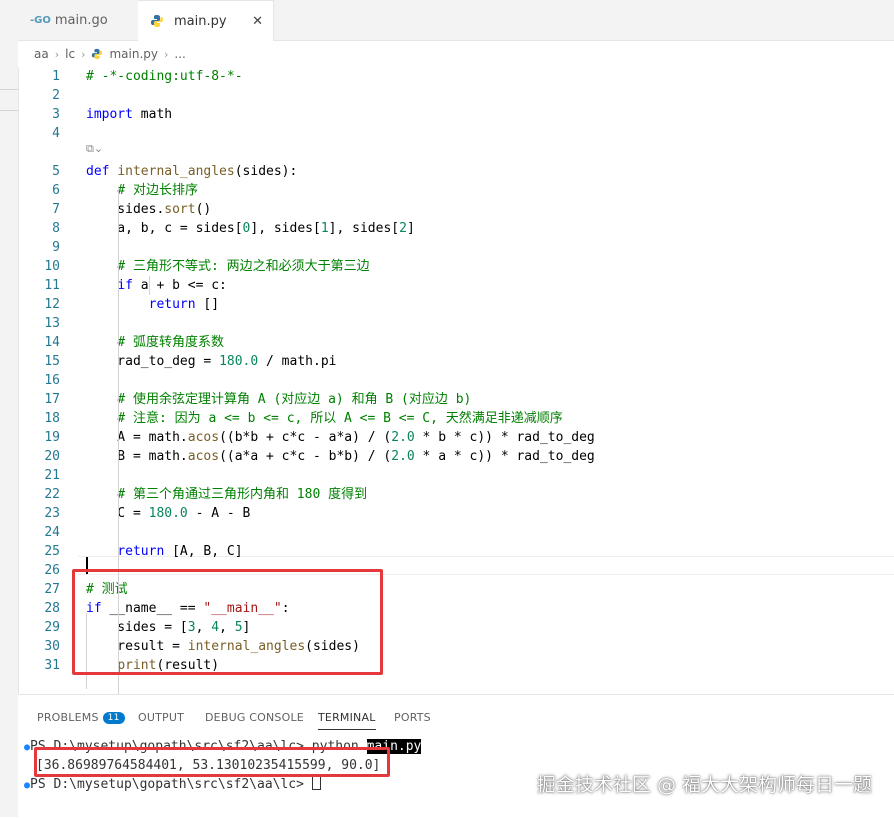  I want to click on line-number: 6, so click(56, 190).